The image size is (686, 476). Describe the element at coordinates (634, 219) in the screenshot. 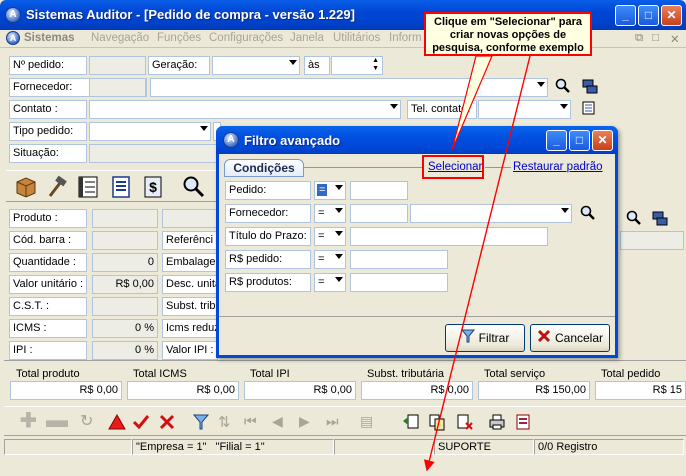

I see `item-search-icon` at that location.